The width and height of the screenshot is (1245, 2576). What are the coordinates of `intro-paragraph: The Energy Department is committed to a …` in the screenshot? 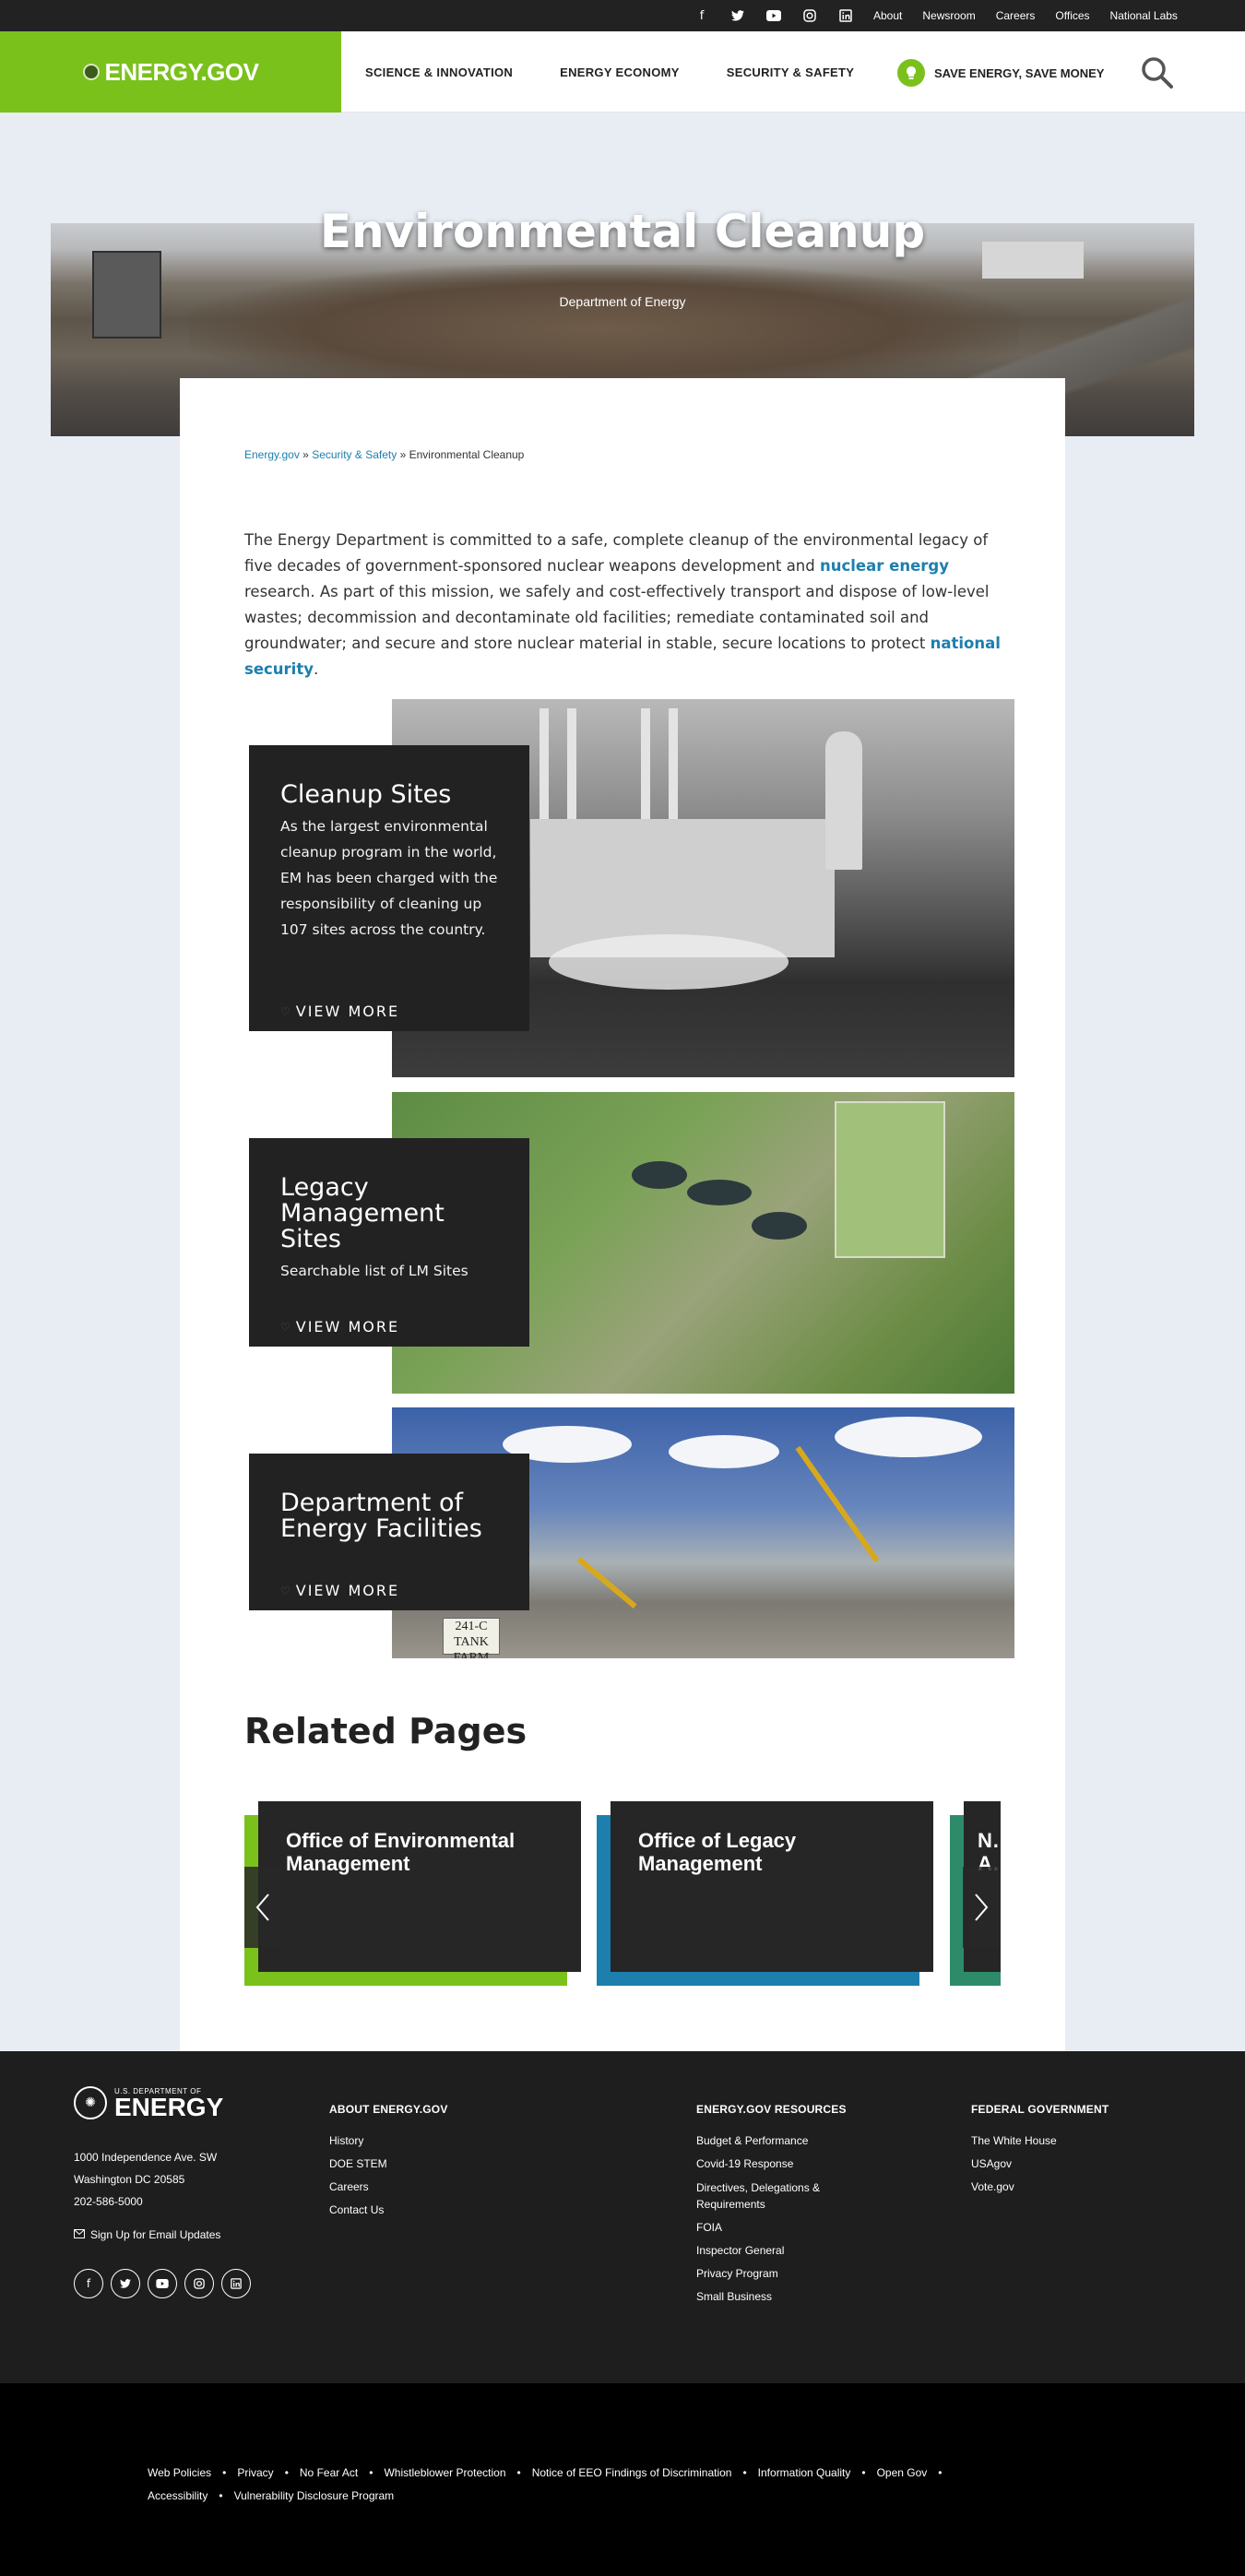 It's located at (622, 604).